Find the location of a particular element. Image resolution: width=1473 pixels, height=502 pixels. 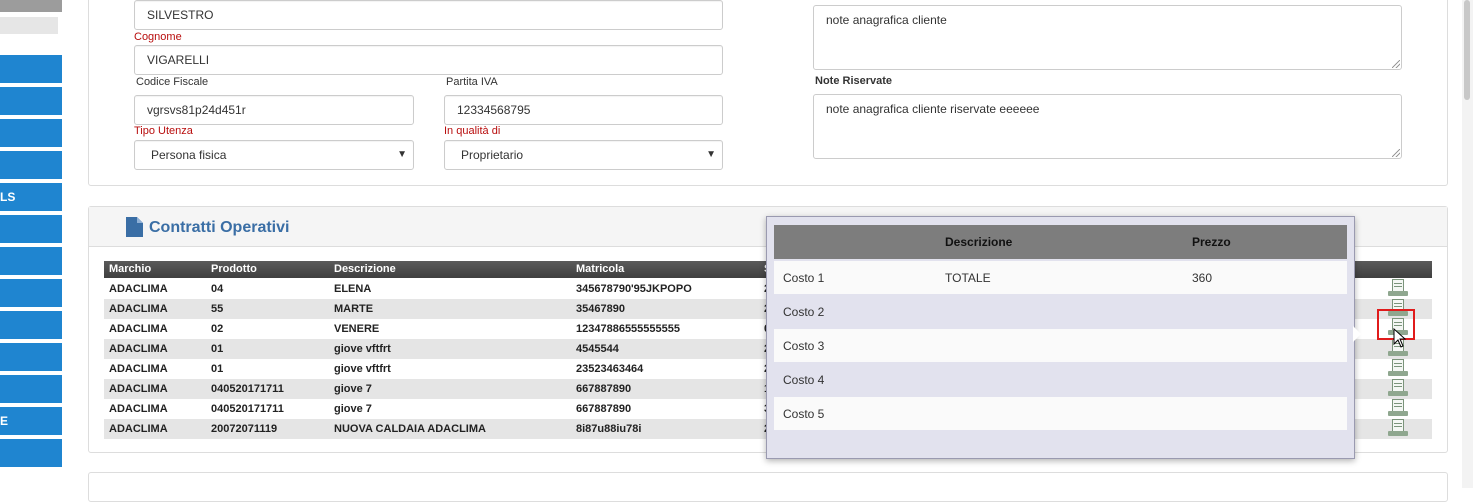

cell-serial: 4545544 is located at coordinates (597, 349).